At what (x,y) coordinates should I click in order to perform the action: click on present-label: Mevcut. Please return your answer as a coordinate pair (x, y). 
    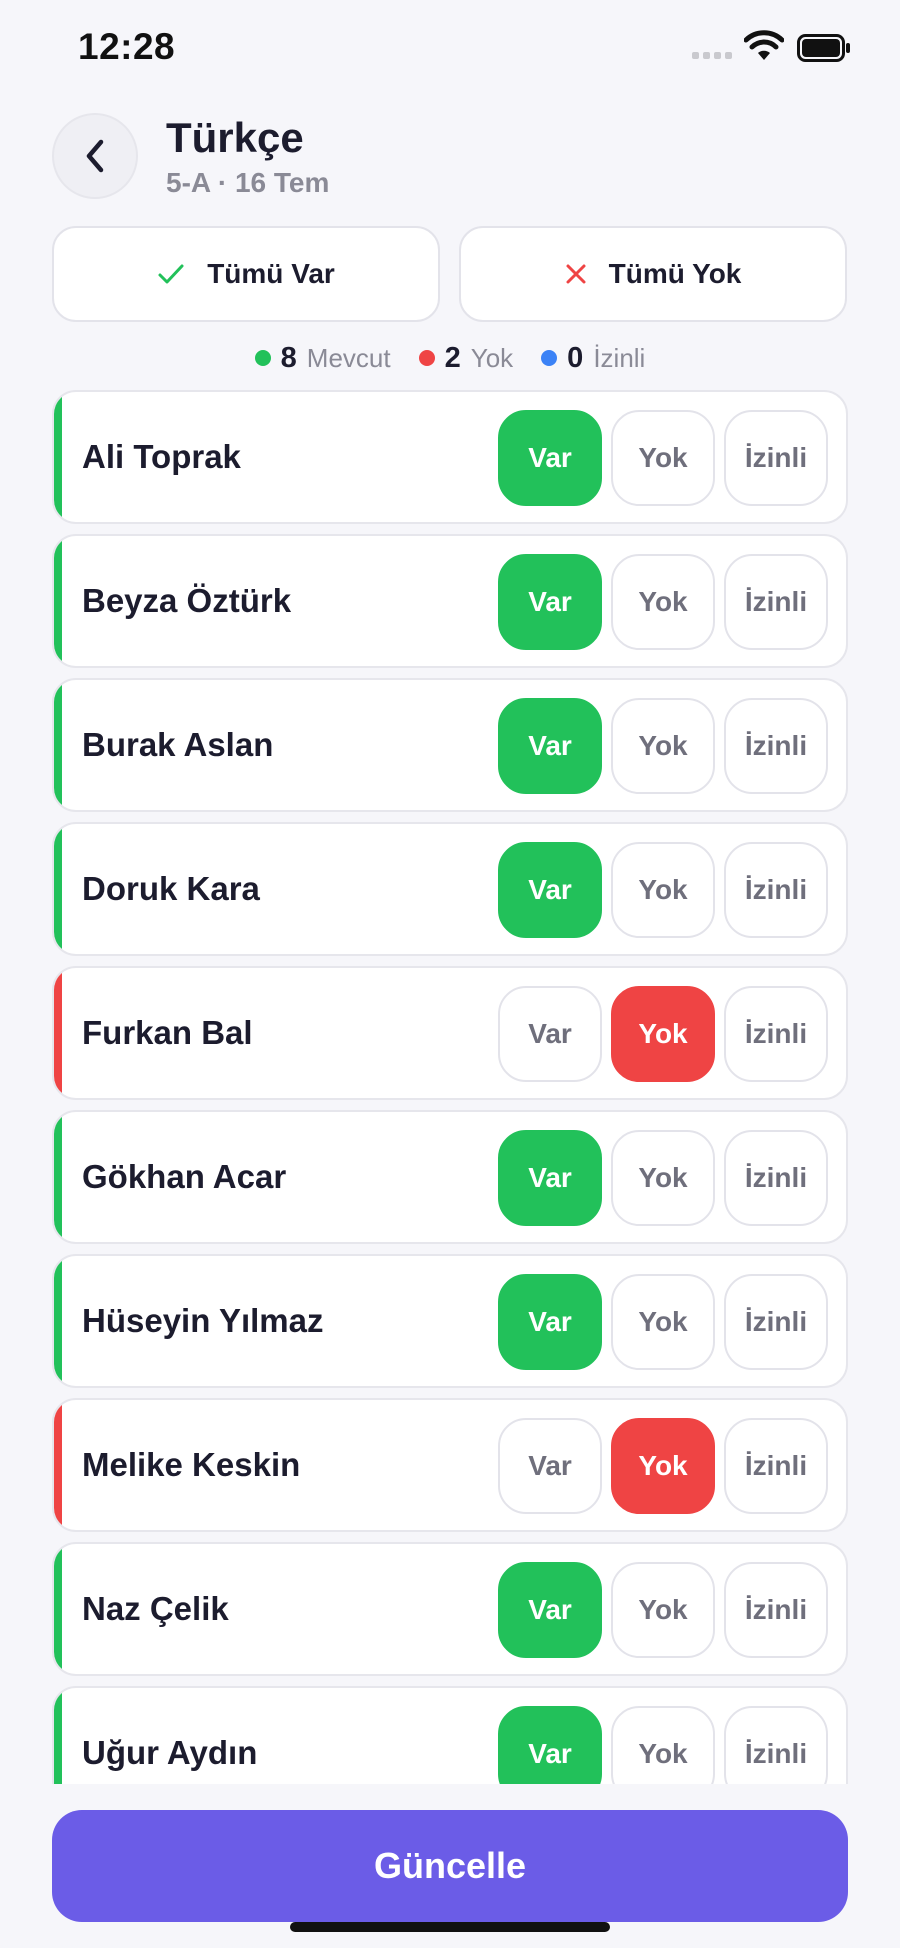
    Looking at the image, I should click on (348, 357).